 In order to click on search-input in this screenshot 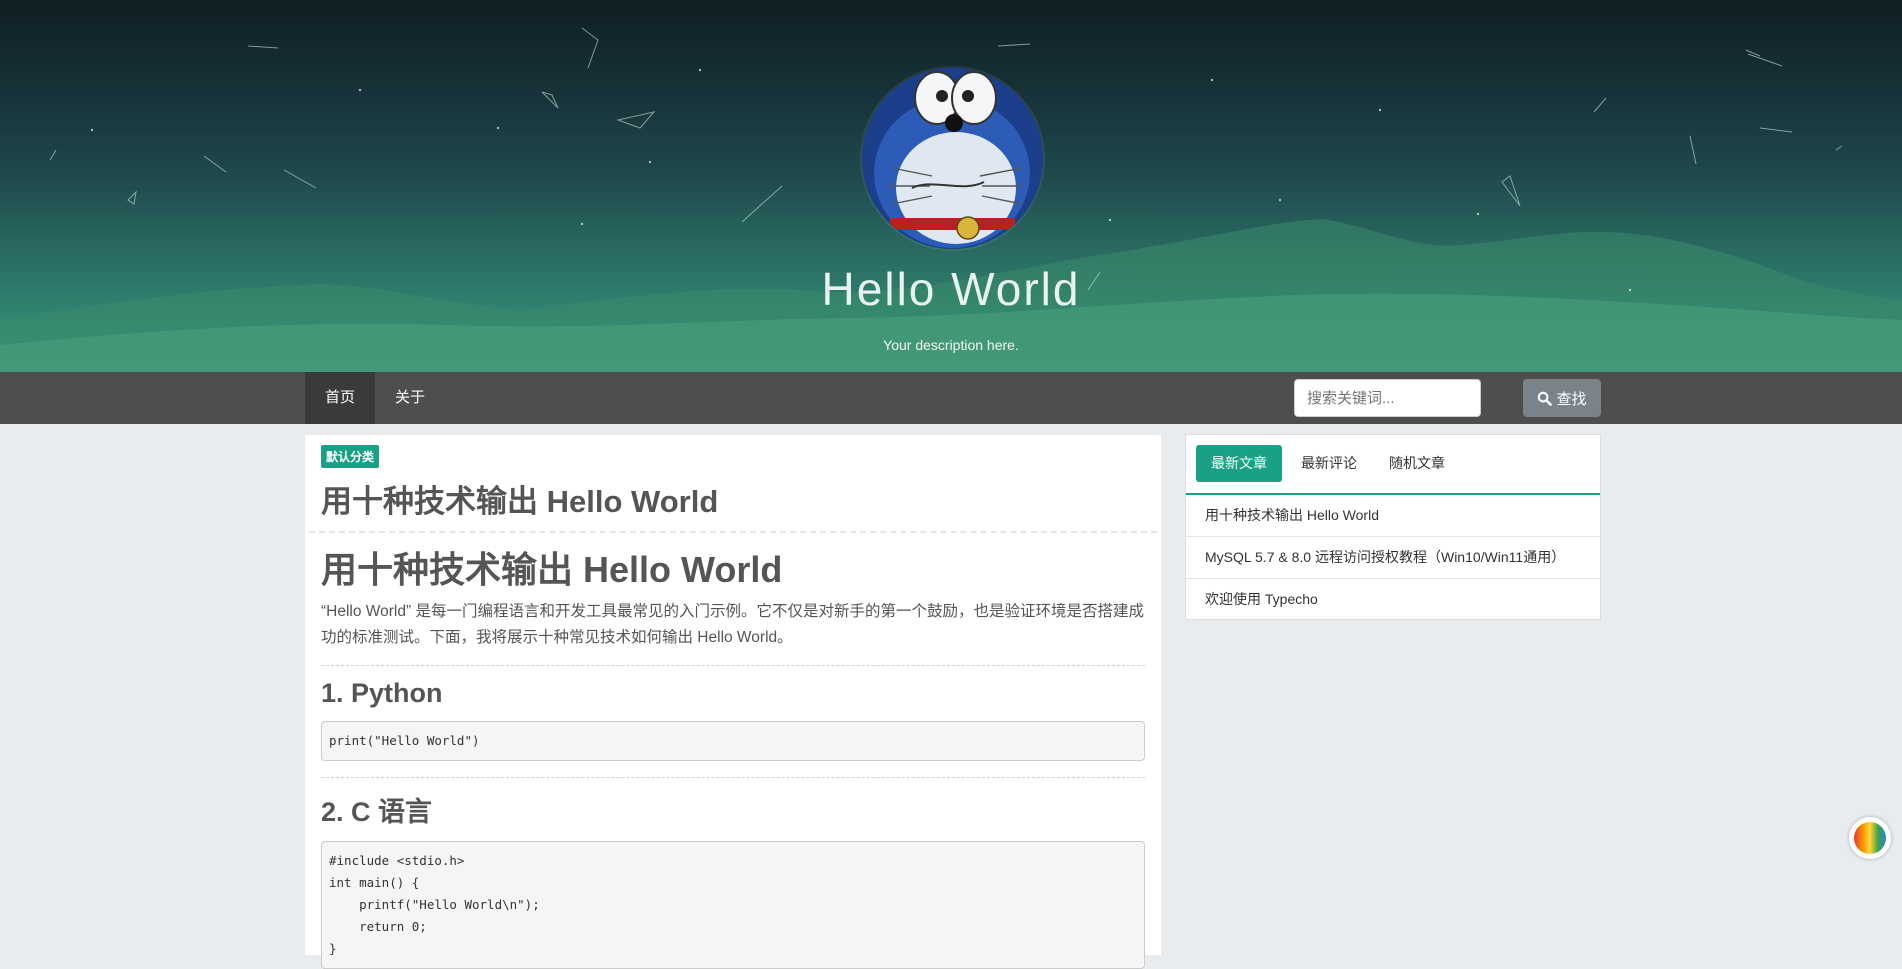, I will do `click(1387, 398)`.